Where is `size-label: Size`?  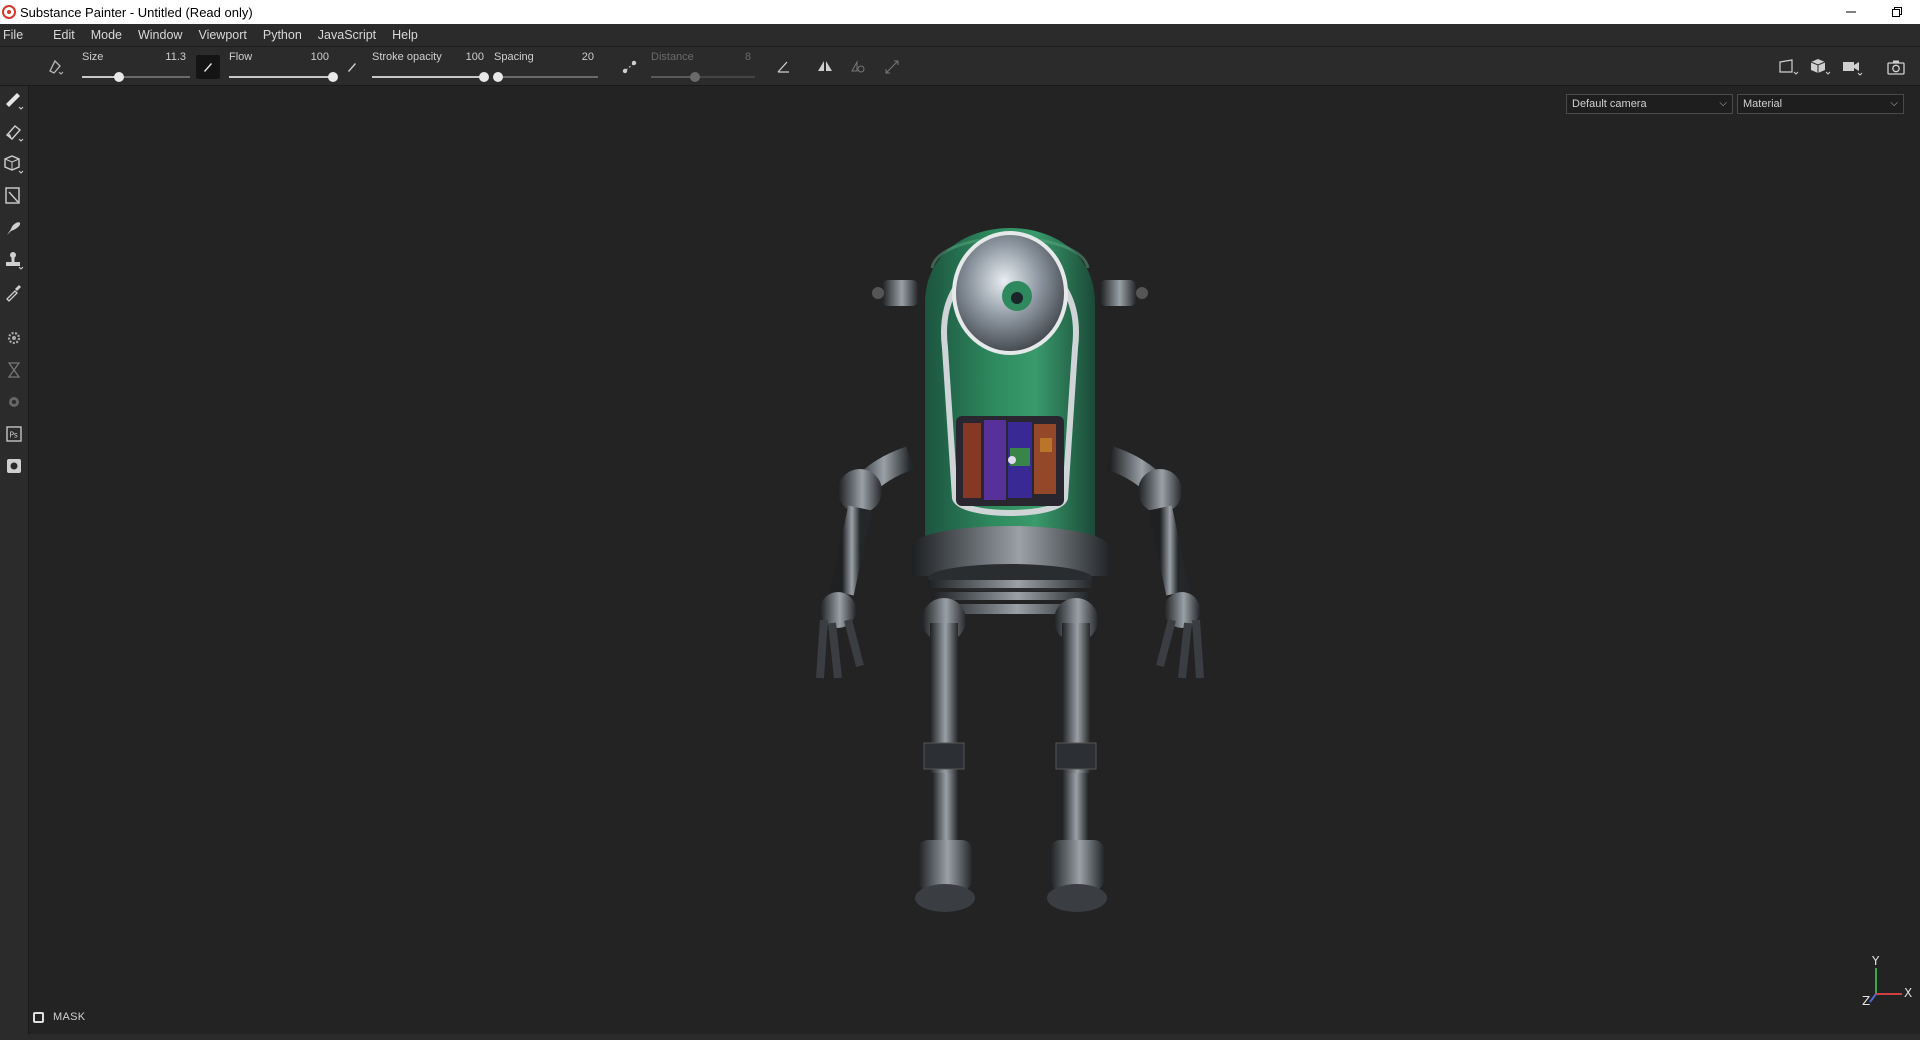
size-label: Size is located at coordinates (93, 57).